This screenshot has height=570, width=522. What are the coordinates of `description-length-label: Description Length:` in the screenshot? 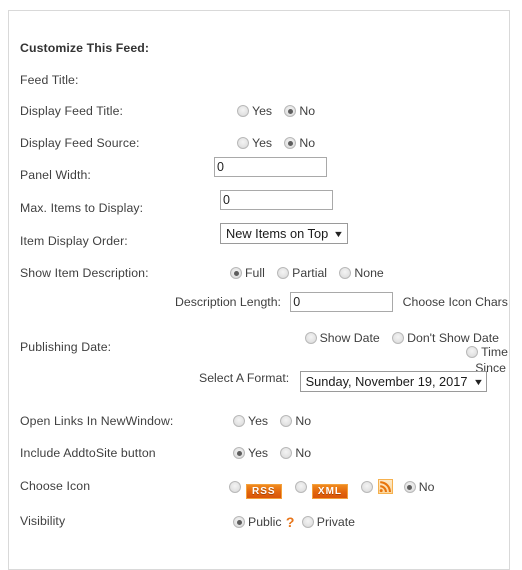 It's located at (228, 302).